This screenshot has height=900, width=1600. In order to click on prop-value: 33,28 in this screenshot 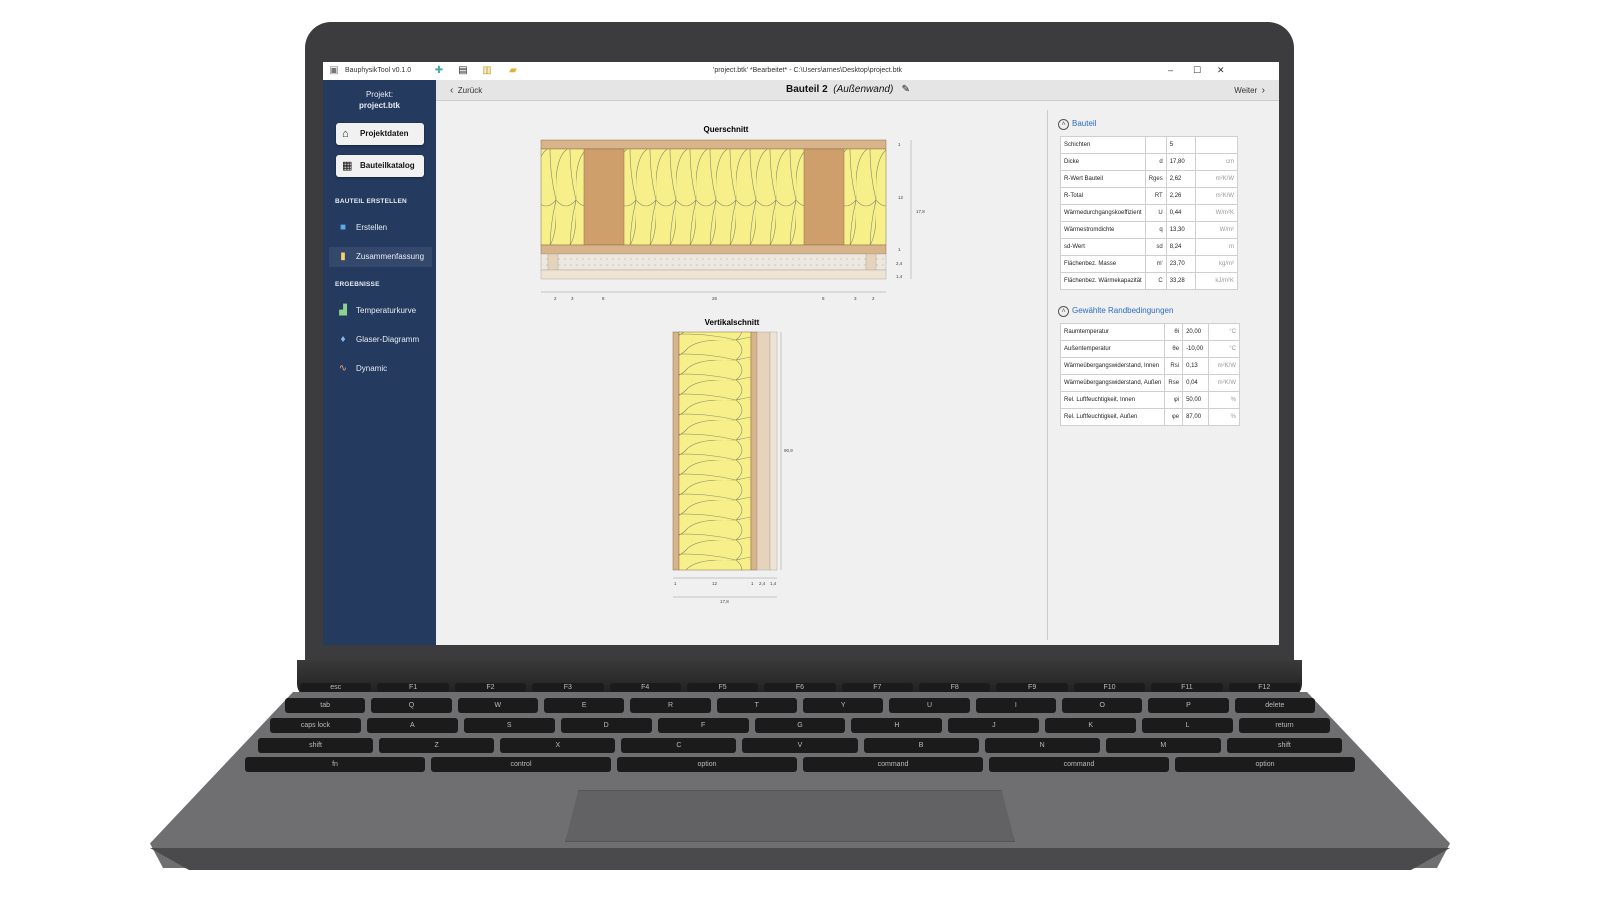, I will do `click(1180, 281)`.